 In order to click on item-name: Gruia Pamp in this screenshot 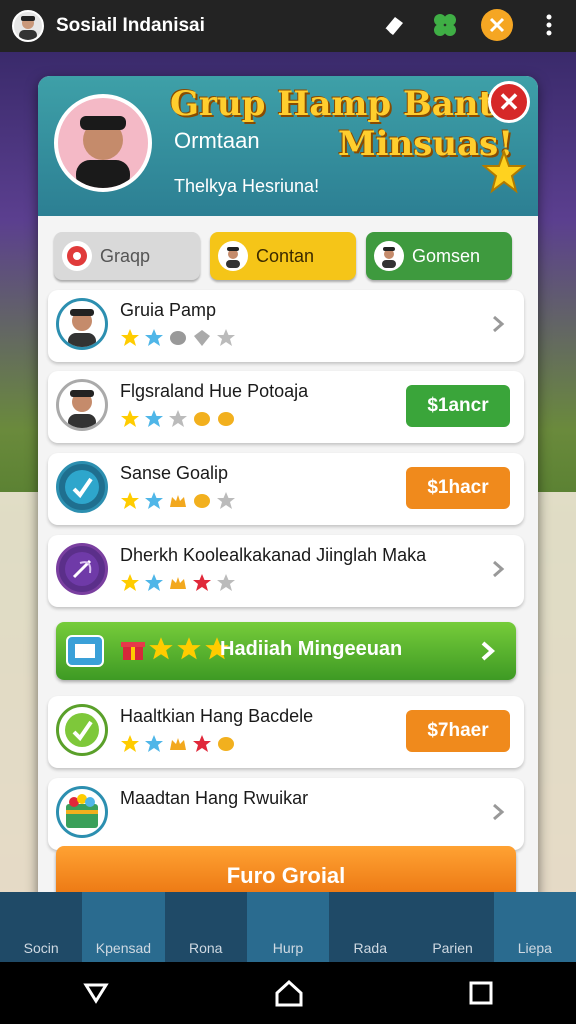, I will do `click(168, 310)`.